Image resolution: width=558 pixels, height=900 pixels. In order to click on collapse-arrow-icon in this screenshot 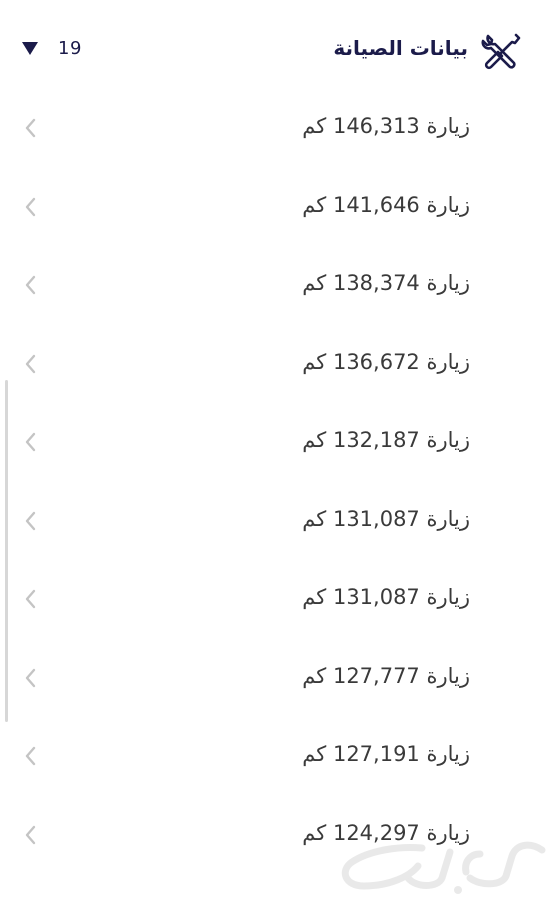, I will do `click(30, 48)`.